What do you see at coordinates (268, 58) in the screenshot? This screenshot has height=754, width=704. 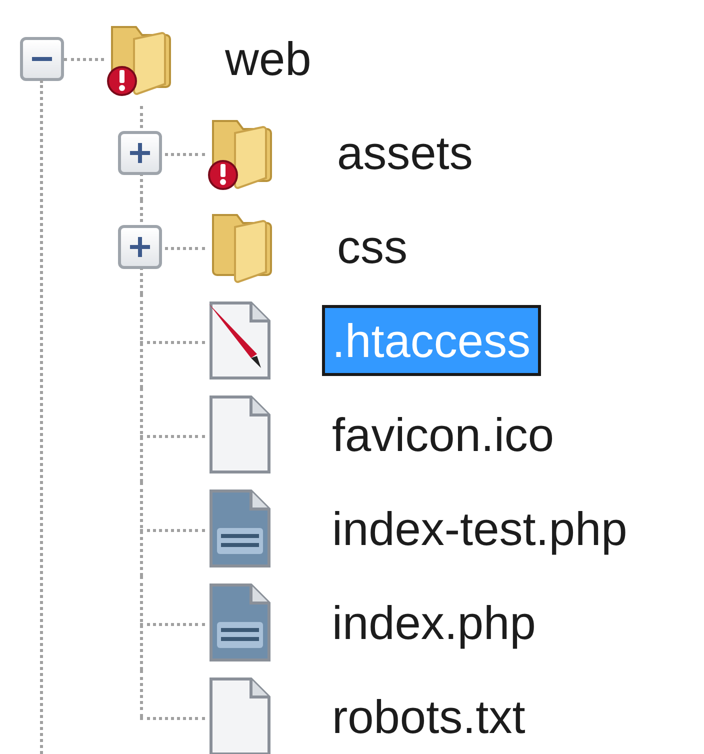 I see `tree-item-label: web` at bounding box center [268, 58].